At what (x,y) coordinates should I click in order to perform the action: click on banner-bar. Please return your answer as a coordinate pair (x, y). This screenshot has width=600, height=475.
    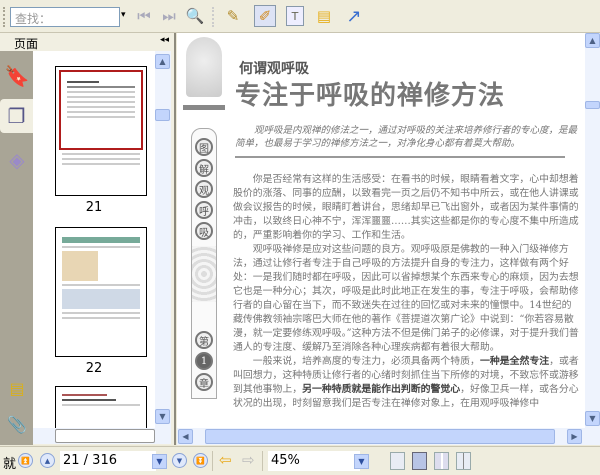
    Looking at the image, I should click on (204, 107).